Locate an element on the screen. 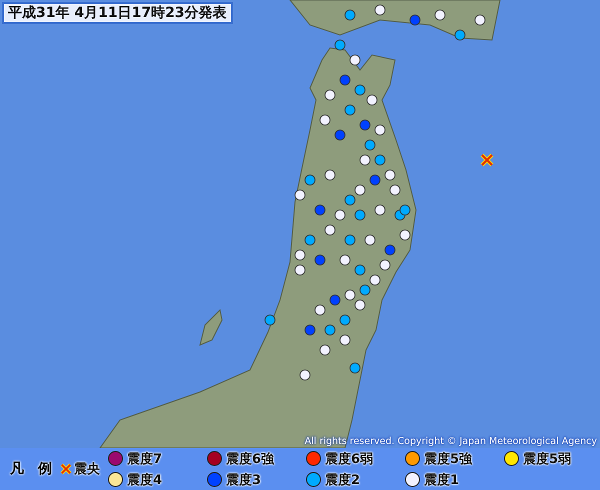  intensity-label: 震度6弱 is located at coordinates (349, 459).